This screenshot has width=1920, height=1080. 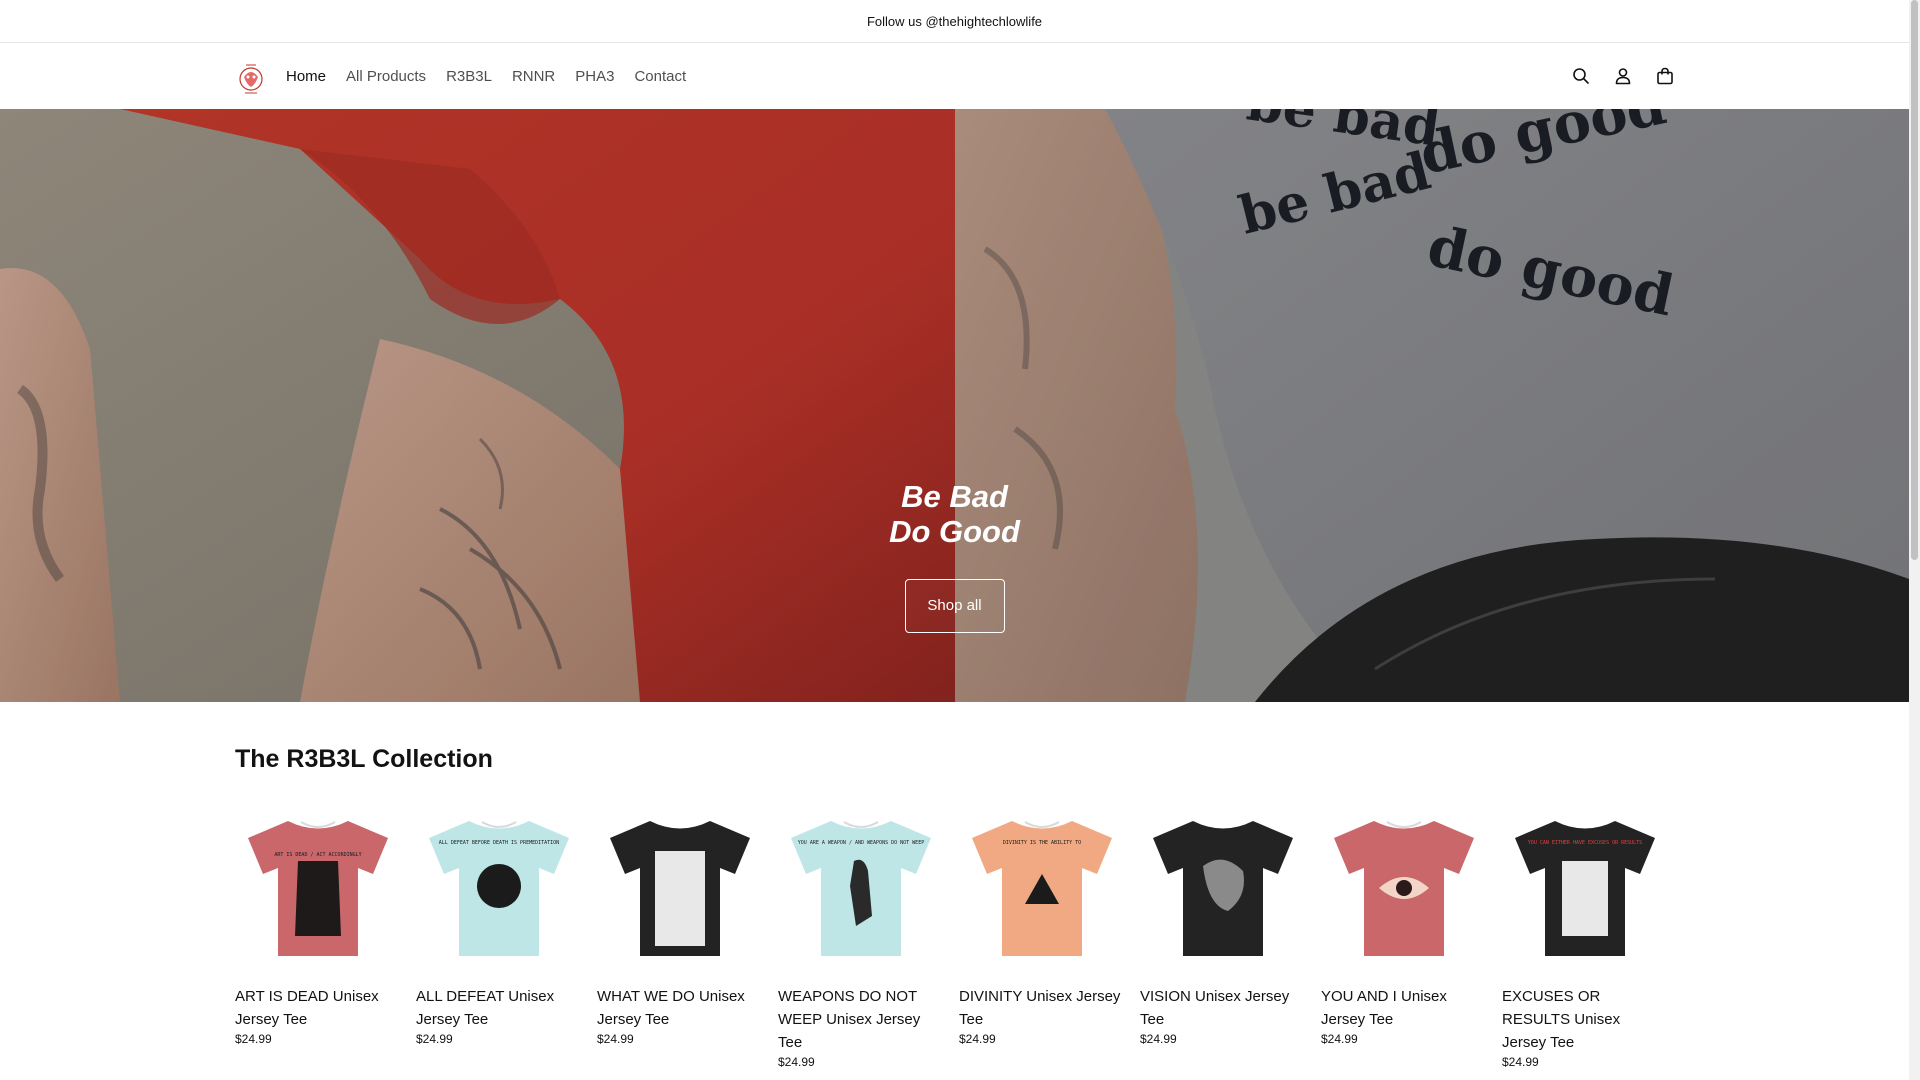 I want to click on product-image: DIVINITY IS THE ABILITY TO, so click(x=1041, y=888).